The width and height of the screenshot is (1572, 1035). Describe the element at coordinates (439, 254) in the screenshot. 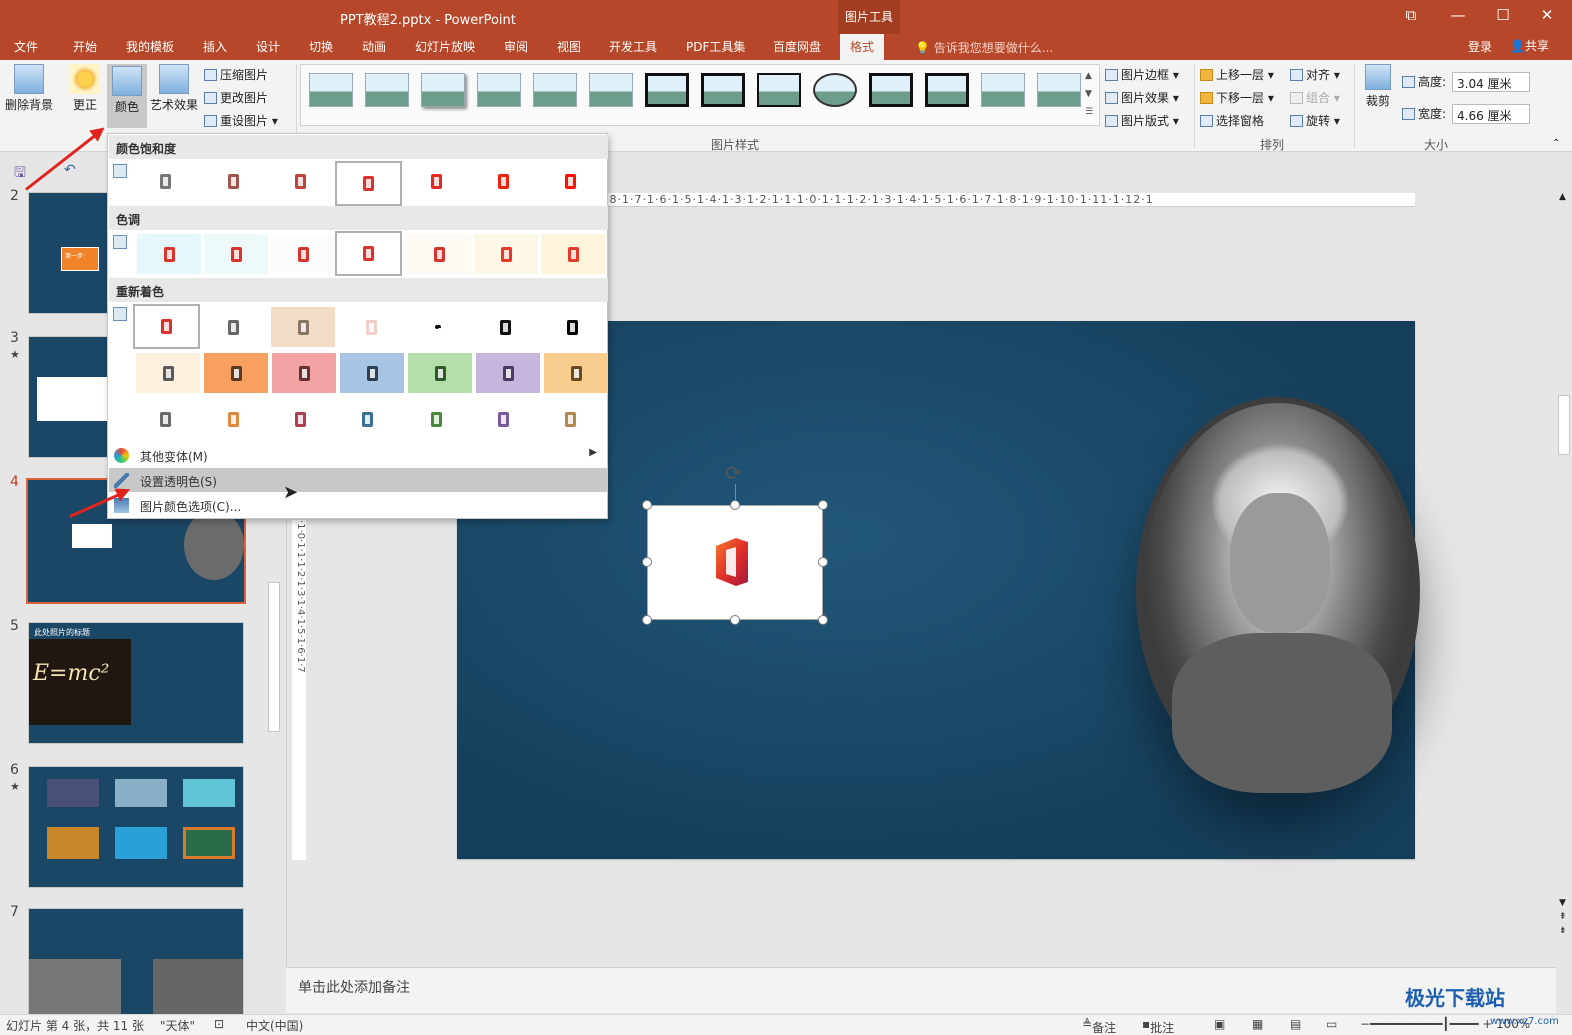

I see `tone-7200k` at that location.